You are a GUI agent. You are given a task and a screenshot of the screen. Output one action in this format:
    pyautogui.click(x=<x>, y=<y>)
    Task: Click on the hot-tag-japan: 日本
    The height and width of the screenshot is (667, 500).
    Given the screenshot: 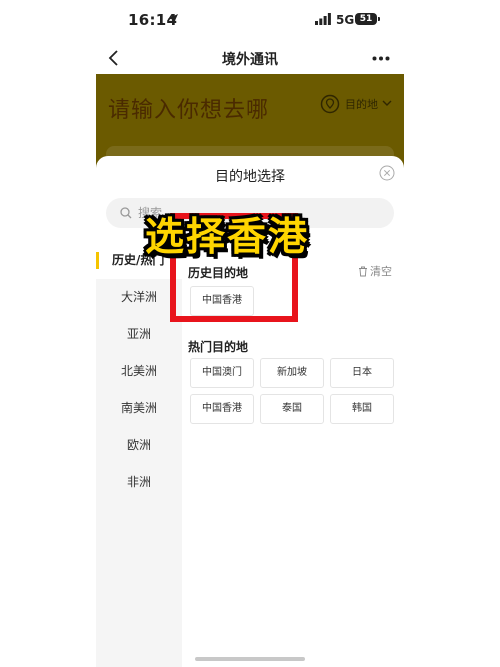 What is the action you would take?
    pyautogui.click(x=362, y=373)
    